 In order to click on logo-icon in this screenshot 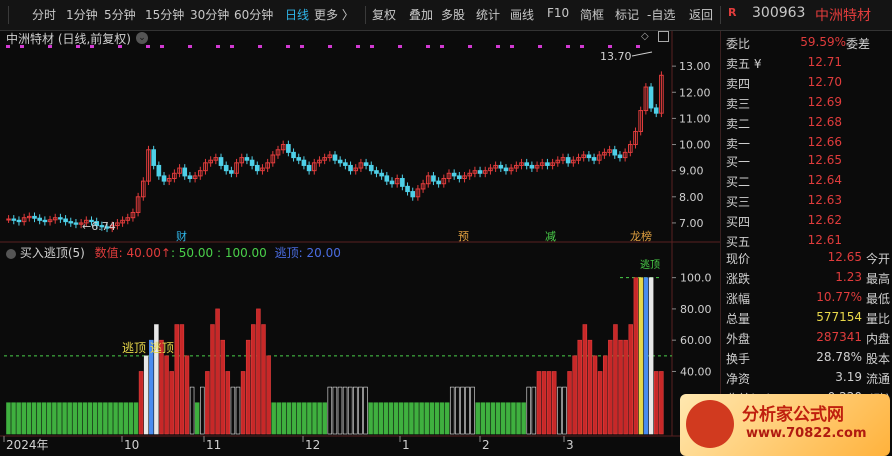, I will do `click(710, 424)`.